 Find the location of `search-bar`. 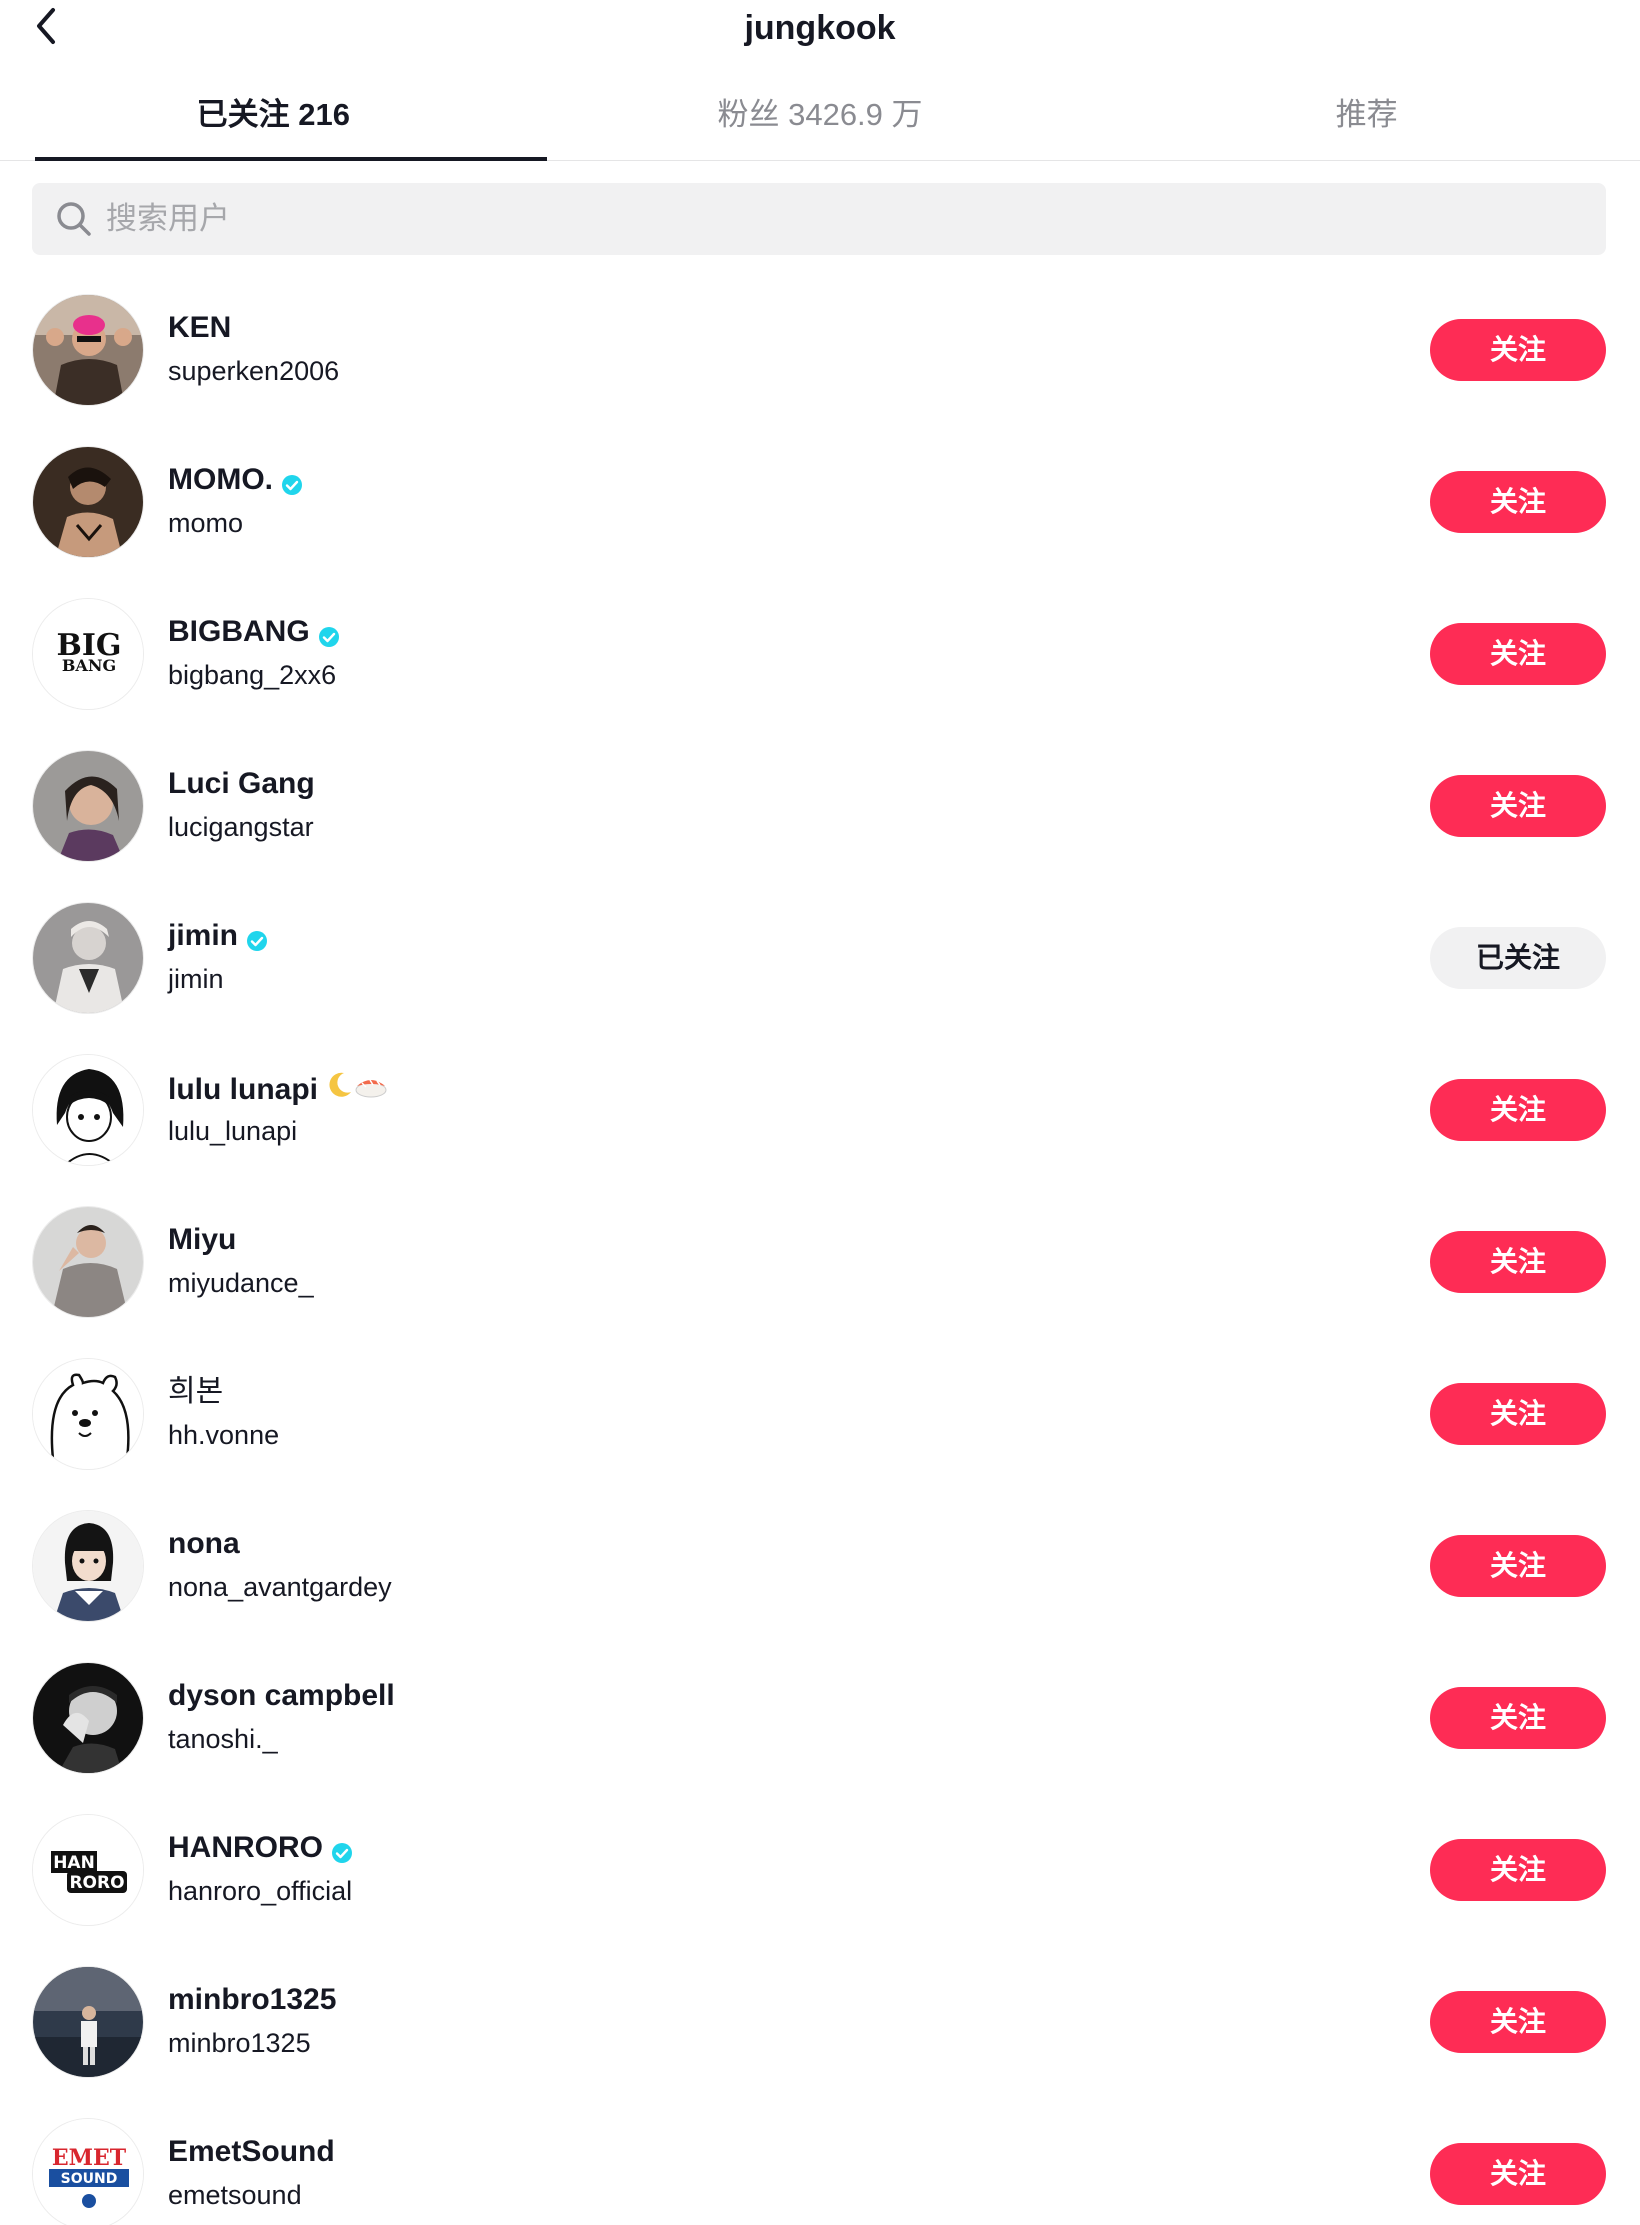

search-bar is located at coordinates (819, 219).